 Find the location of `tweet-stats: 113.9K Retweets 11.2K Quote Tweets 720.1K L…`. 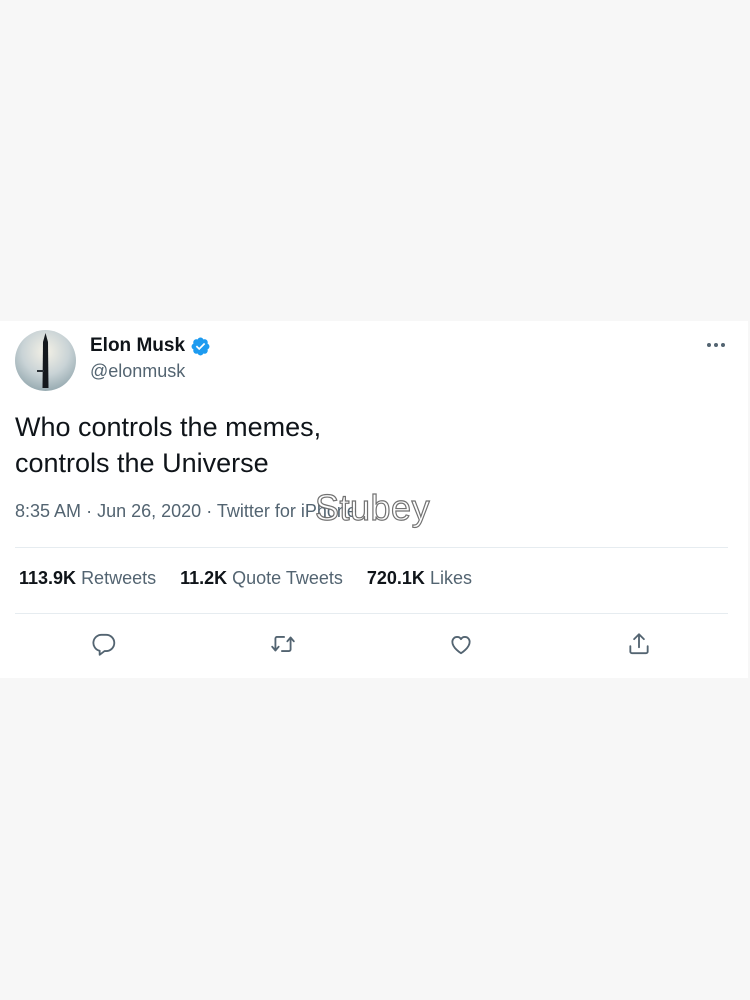

tweet-stats: 113.9K Retweets 11.2K Quote Tweets 720.1K L… is located at coordinates (257, 578).